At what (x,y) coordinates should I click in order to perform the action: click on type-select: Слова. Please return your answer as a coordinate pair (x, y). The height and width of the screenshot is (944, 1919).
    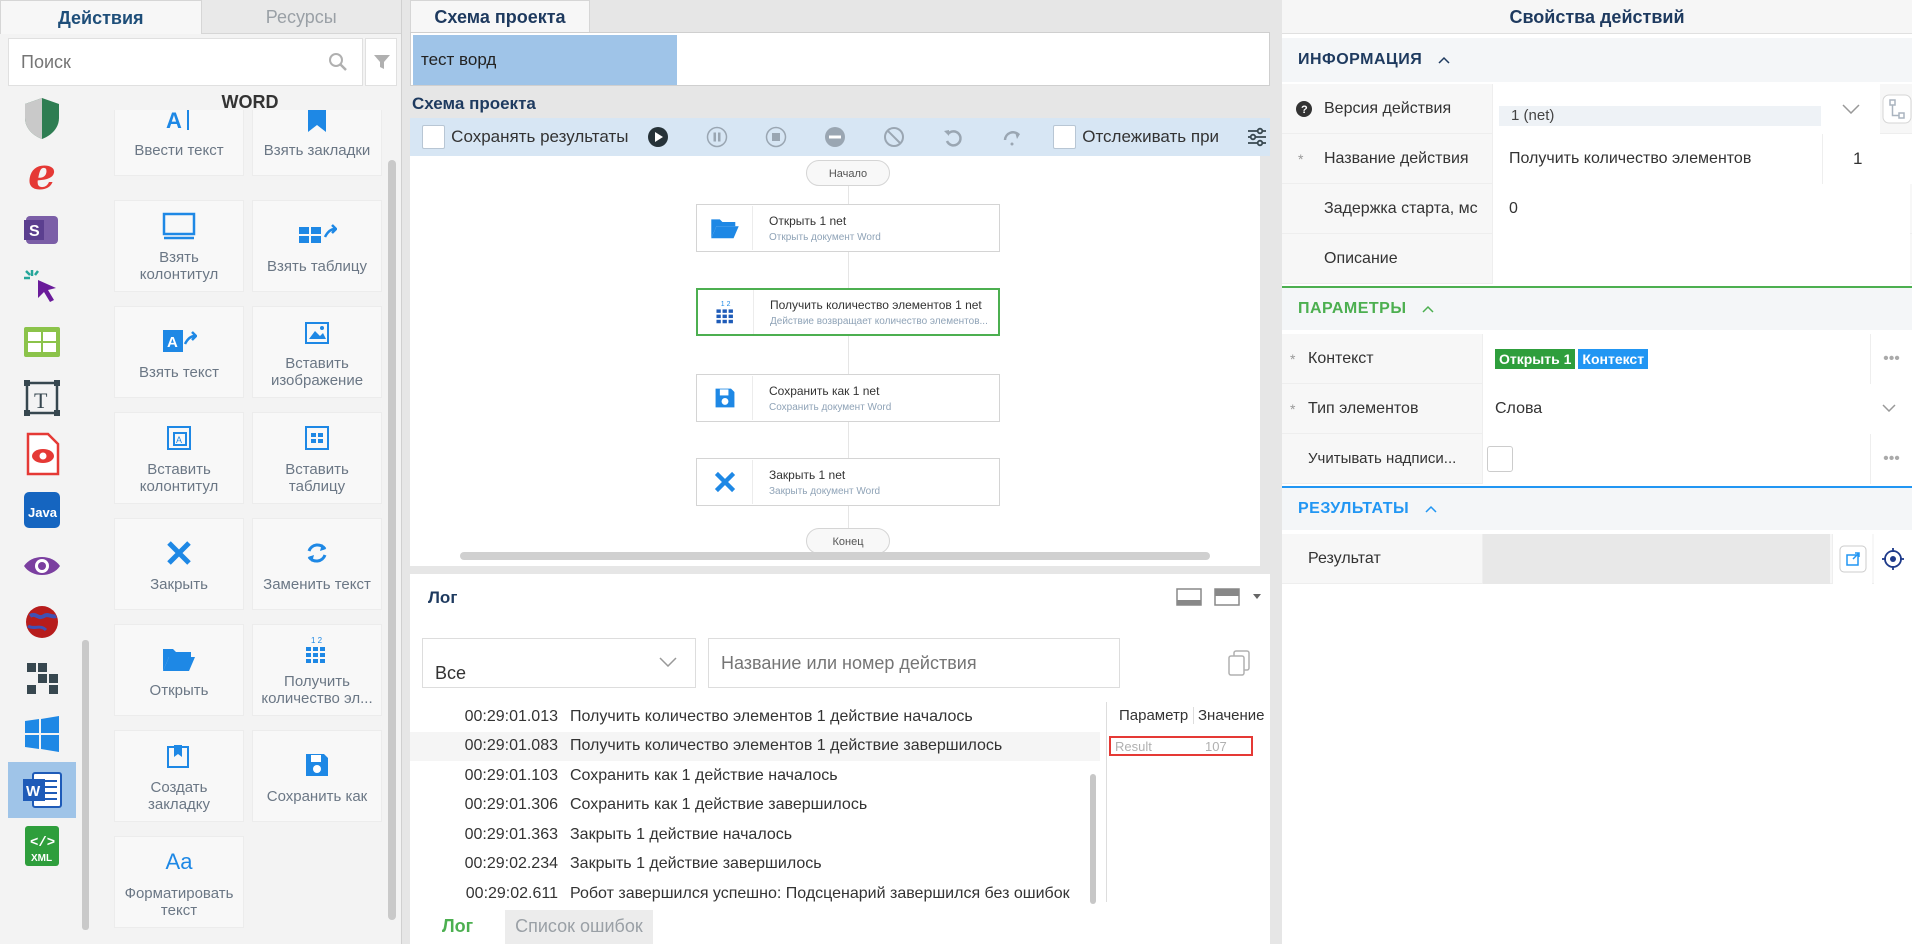
    Looking at the image, I should click on (1697, 409).